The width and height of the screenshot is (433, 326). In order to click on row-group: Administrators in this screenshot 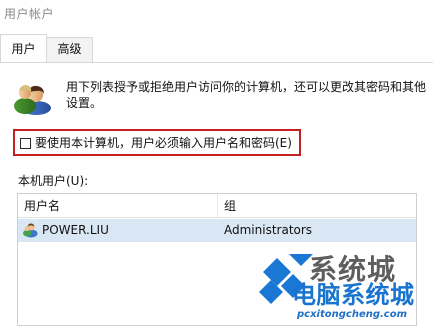, I will do `click(268, 230)`.